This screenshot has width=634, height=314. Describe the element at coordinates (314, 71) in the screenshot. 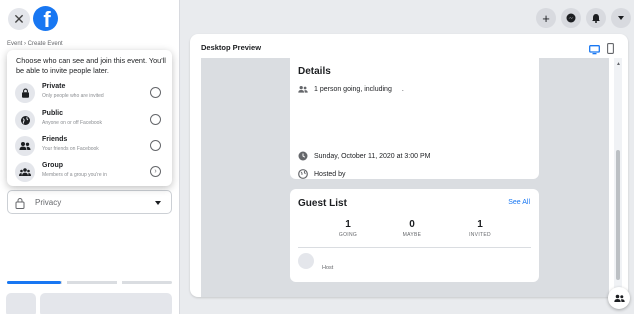

I see `details-heading: Details` at that location.